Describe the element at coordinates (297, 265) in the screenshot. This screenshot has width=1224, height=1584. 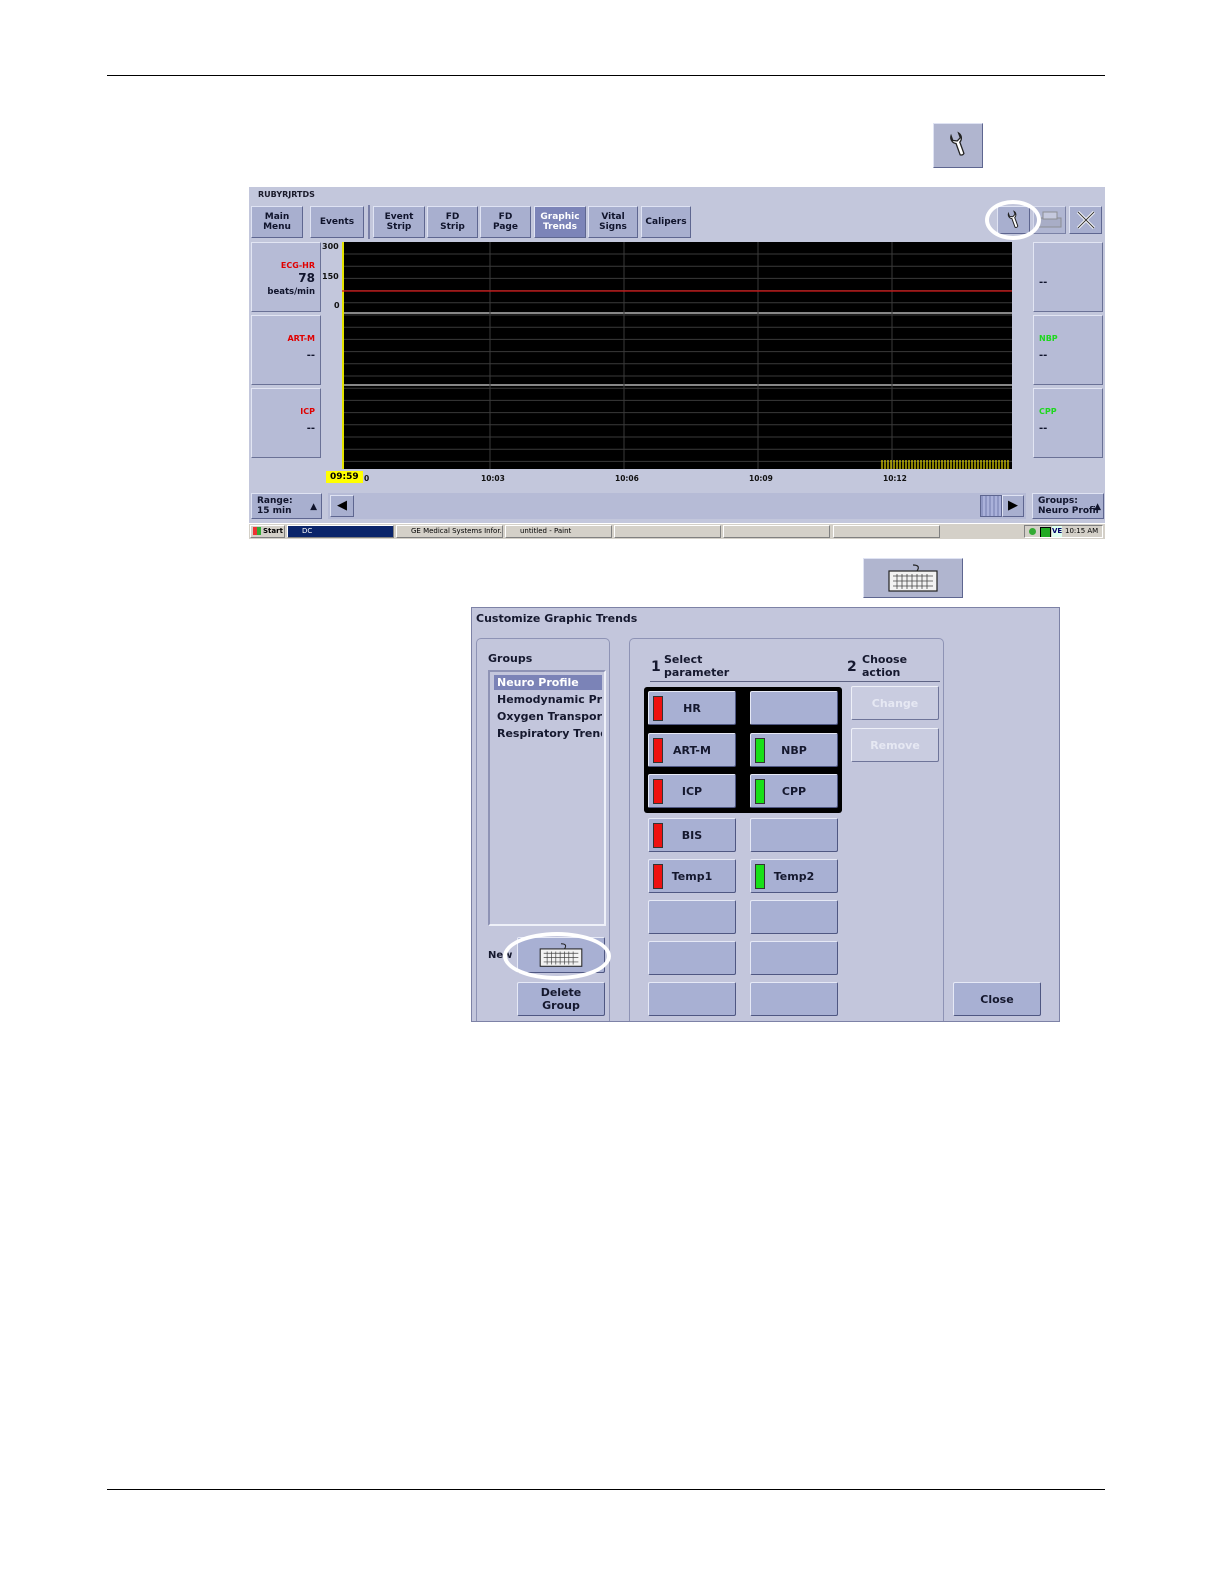
I see `param-label: ECG-HR` at that location.